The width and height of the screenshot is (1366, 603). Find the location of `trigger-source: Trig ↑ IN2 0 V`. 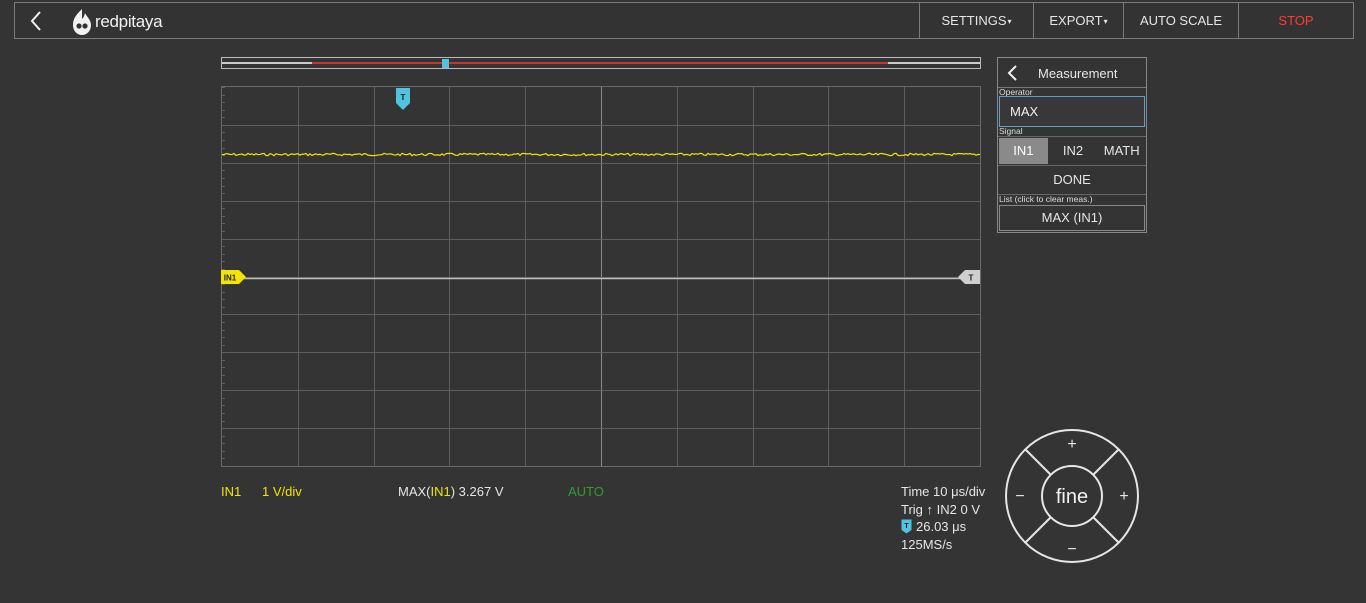

trigger-source: Trig ↑ IN2 0 V is located at coordinates (940, 509).